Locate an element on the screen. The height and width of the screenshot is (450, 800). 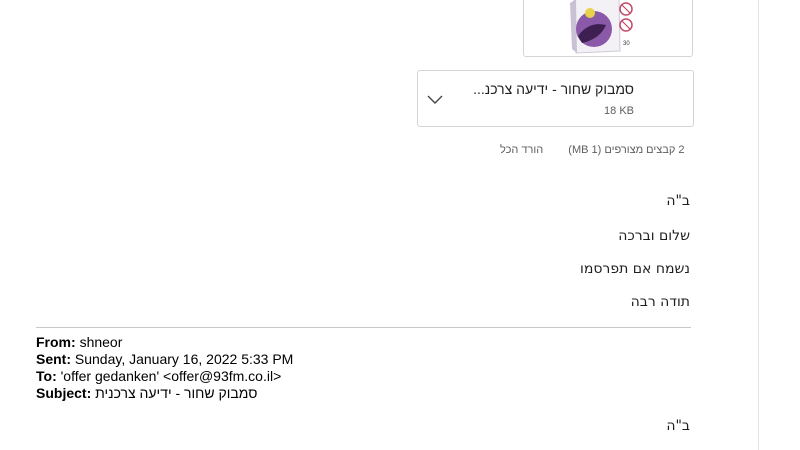
product-box-image: 30 is located at coordinates (601, 27).